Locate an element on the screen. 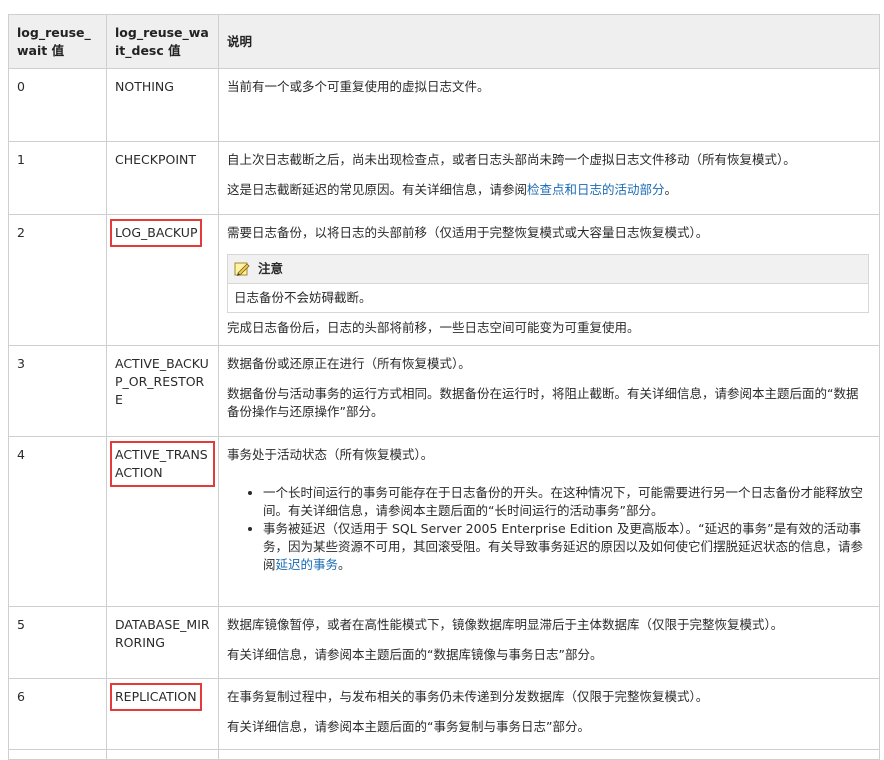  row-desc: DATABASE_MIRRORING is located at coordinates (162, 642).